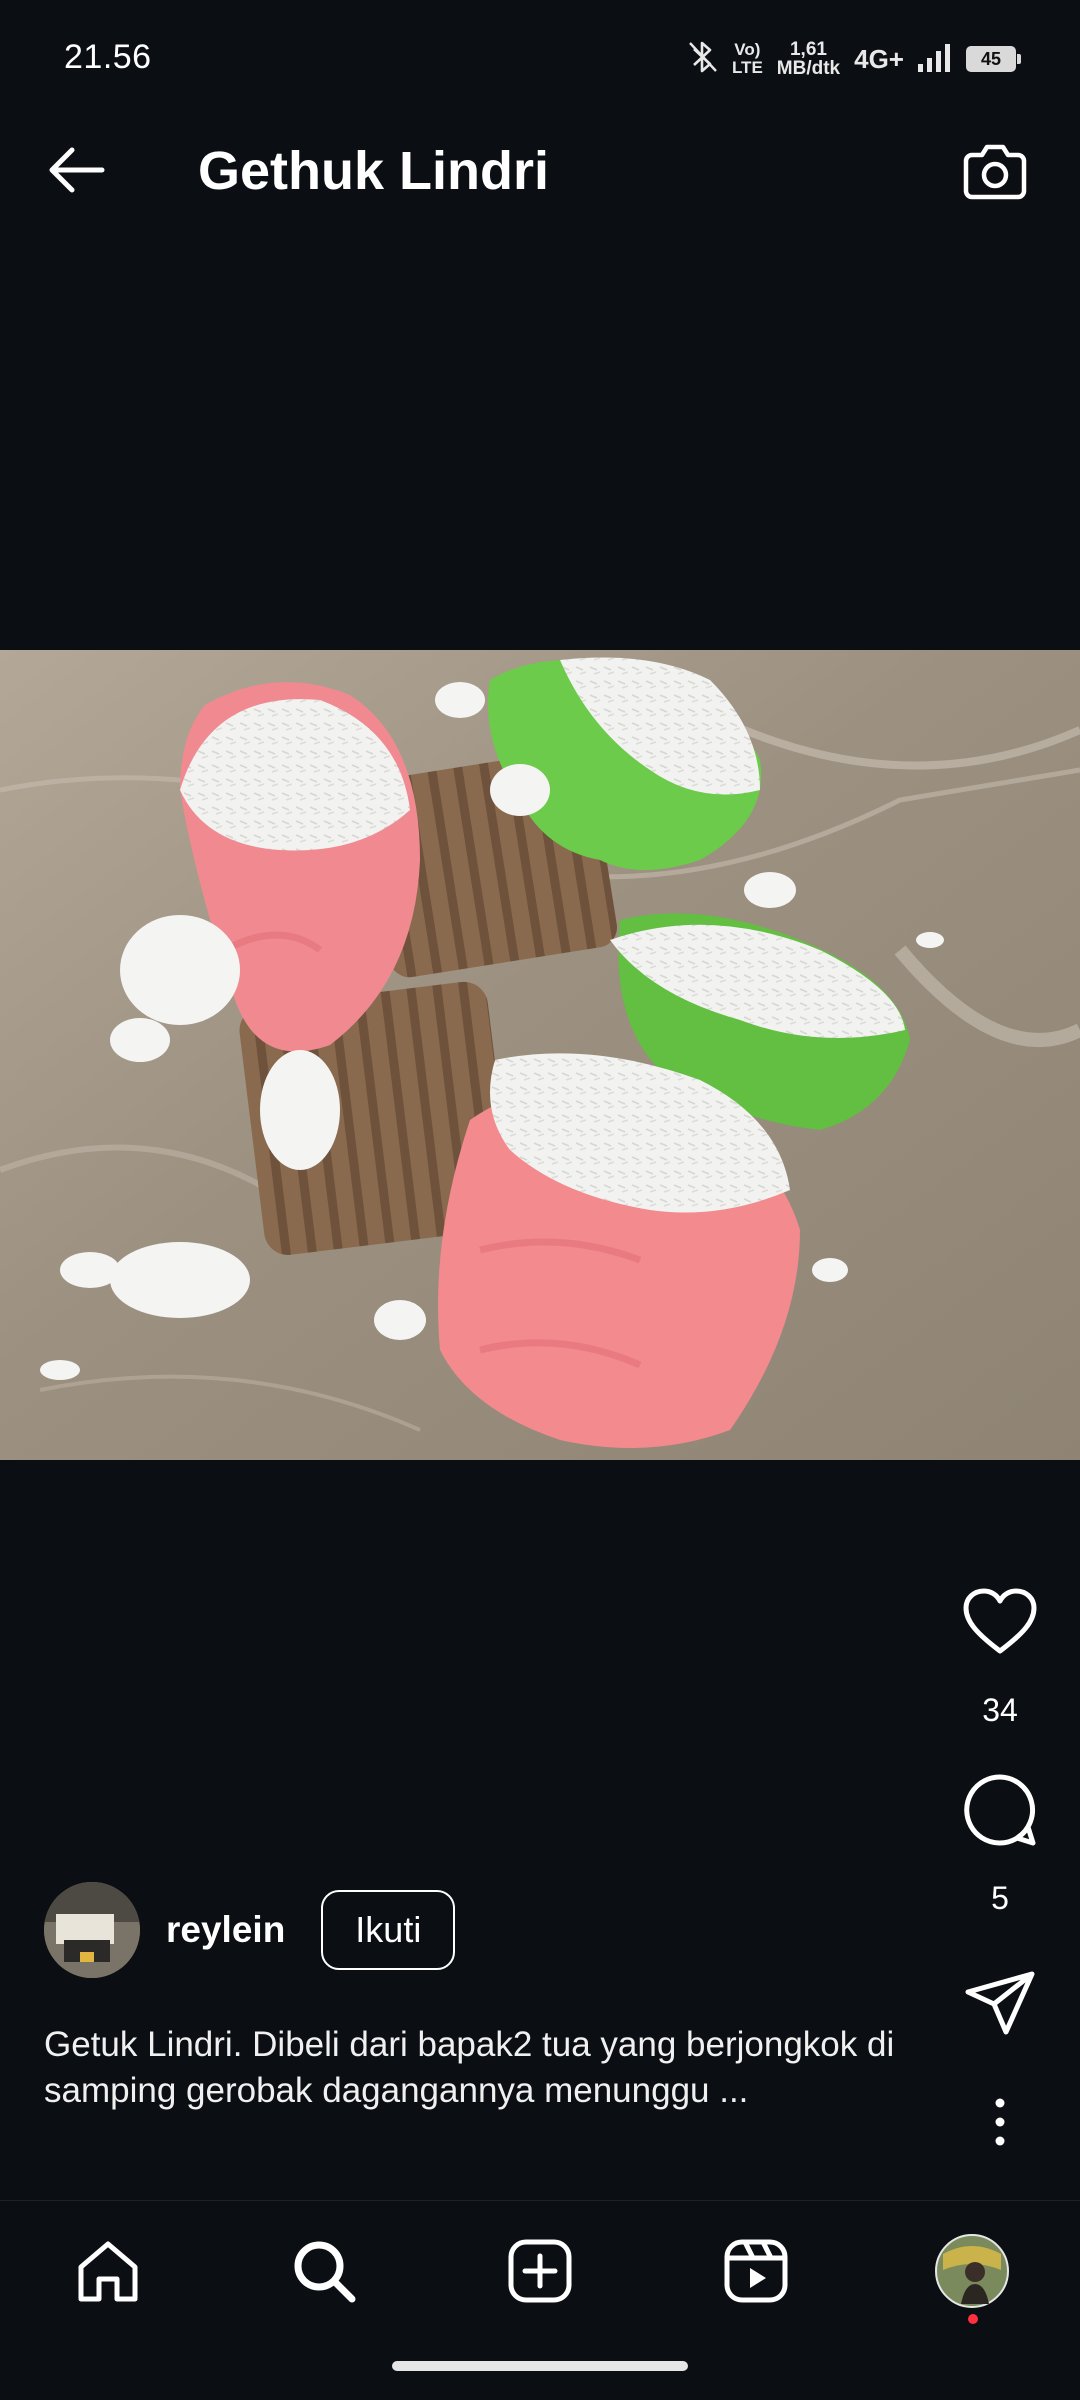 Image resolution: width=1080 pixels, height=2400 pixels. I want to click on more-icon, so click(1000, 2122).